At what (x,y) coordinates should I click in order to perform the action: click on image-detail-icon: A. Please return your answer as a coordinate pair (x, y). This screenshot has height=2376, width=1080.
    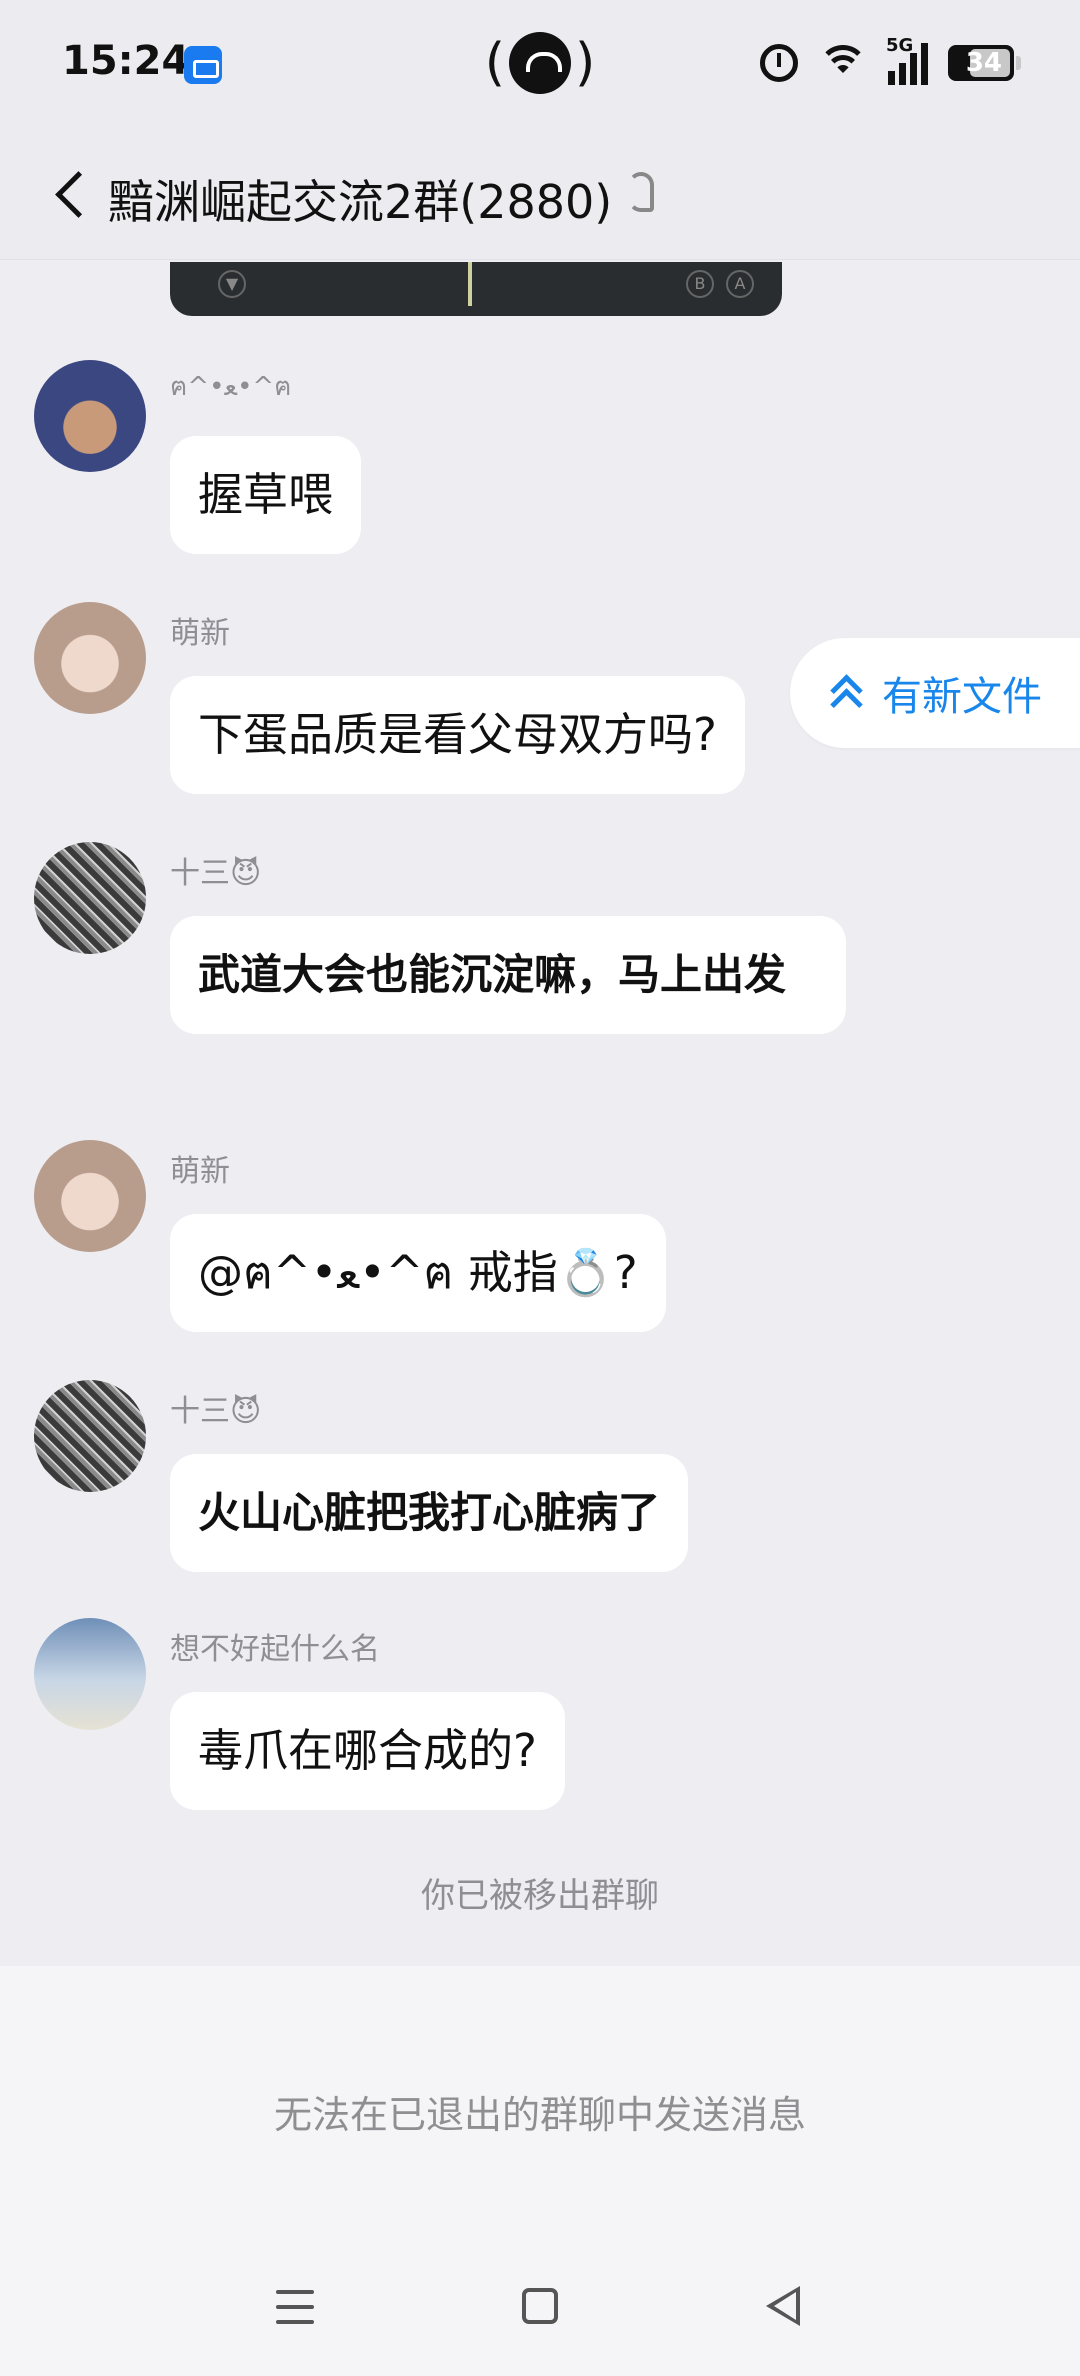
    Looking at the image, I should click on (740, 284).